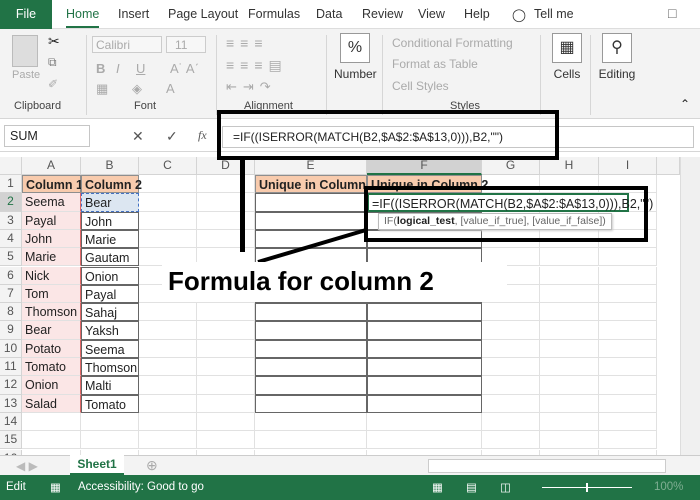 This screenshot has width=700, height=500. What do you see at coordinates (312, 246) in the screenshot?
I see `annotation-connector` at bounding box center [312, 246].